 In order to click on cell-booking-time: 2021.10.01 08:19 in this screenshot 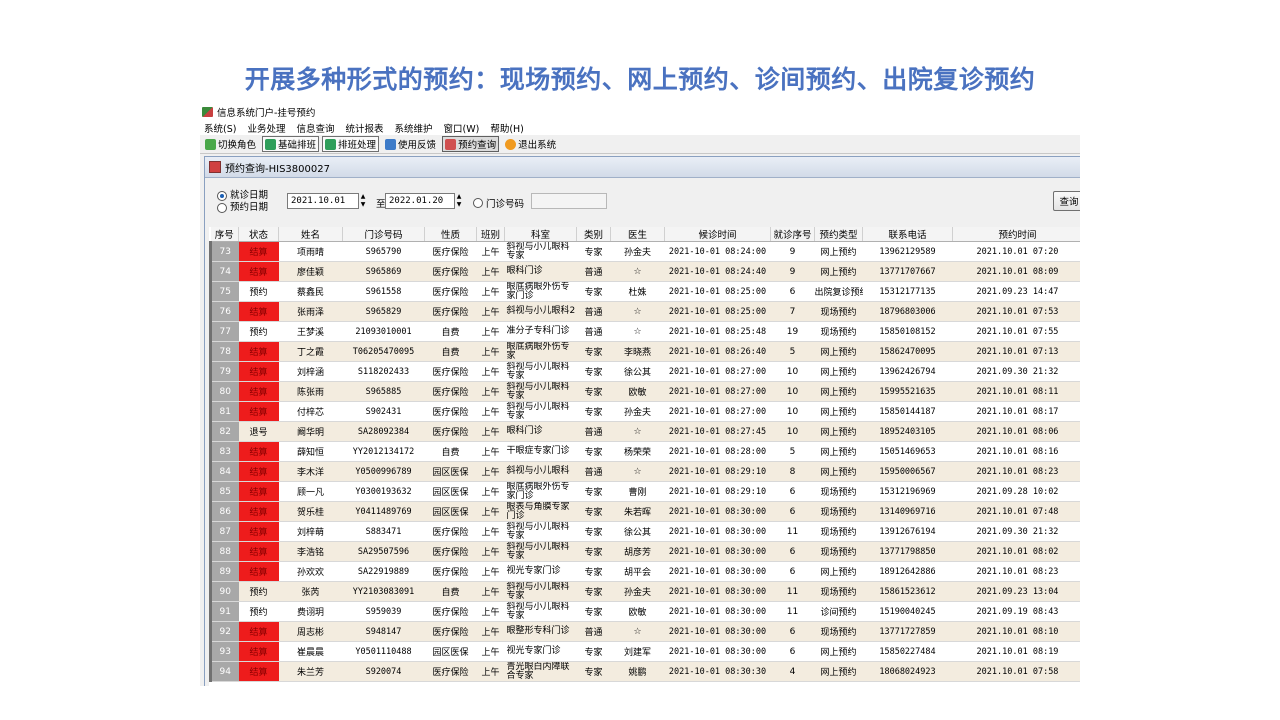, I will do `click(1016, 651)`.